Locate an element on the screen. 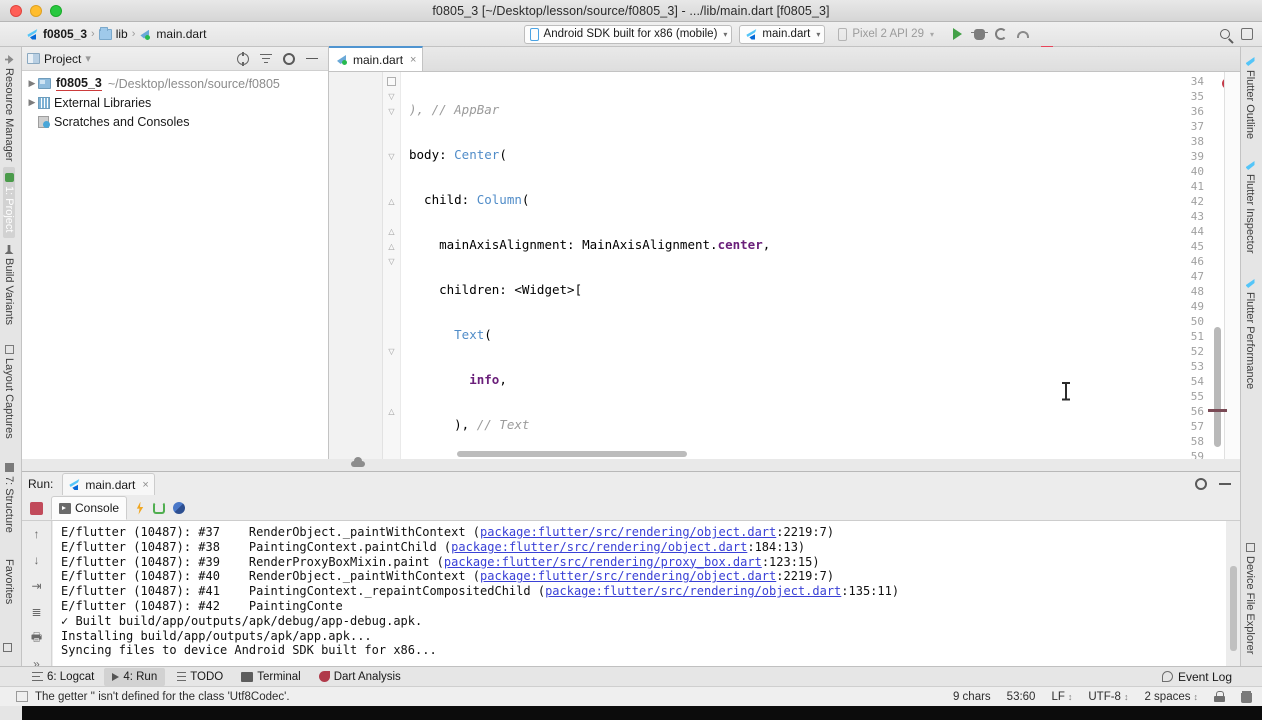  tree-node-scratches: Scratches and Consoles is located at coordinates (175, 121).